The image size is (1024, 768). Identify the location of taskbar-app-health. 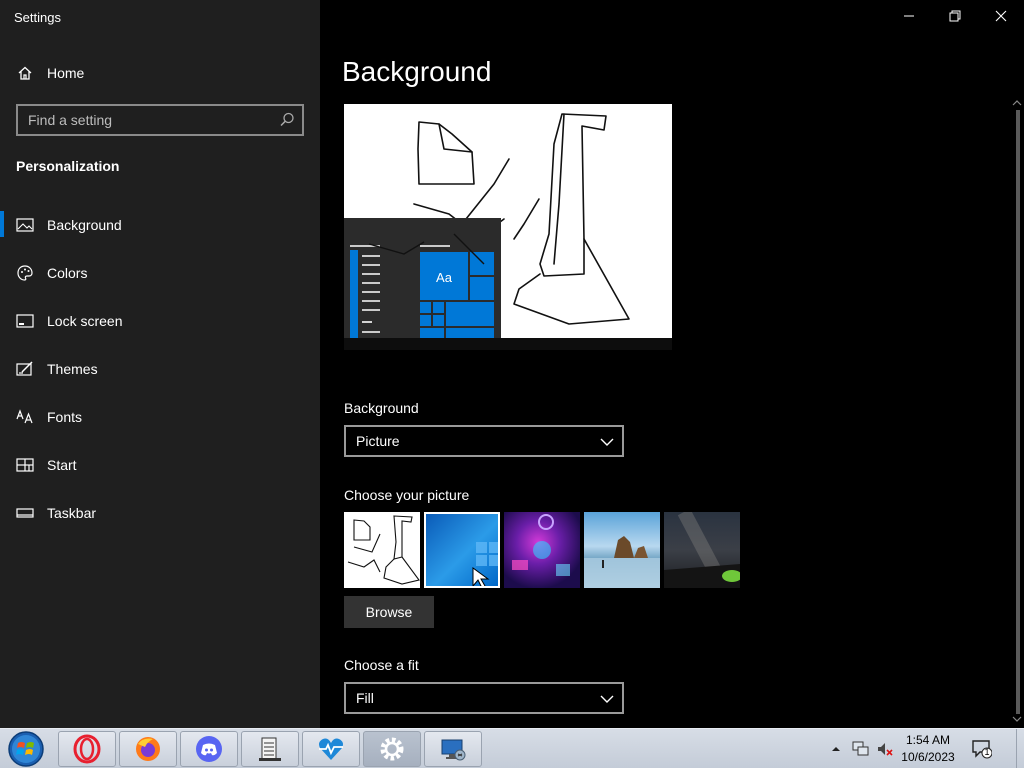
(331, 749).